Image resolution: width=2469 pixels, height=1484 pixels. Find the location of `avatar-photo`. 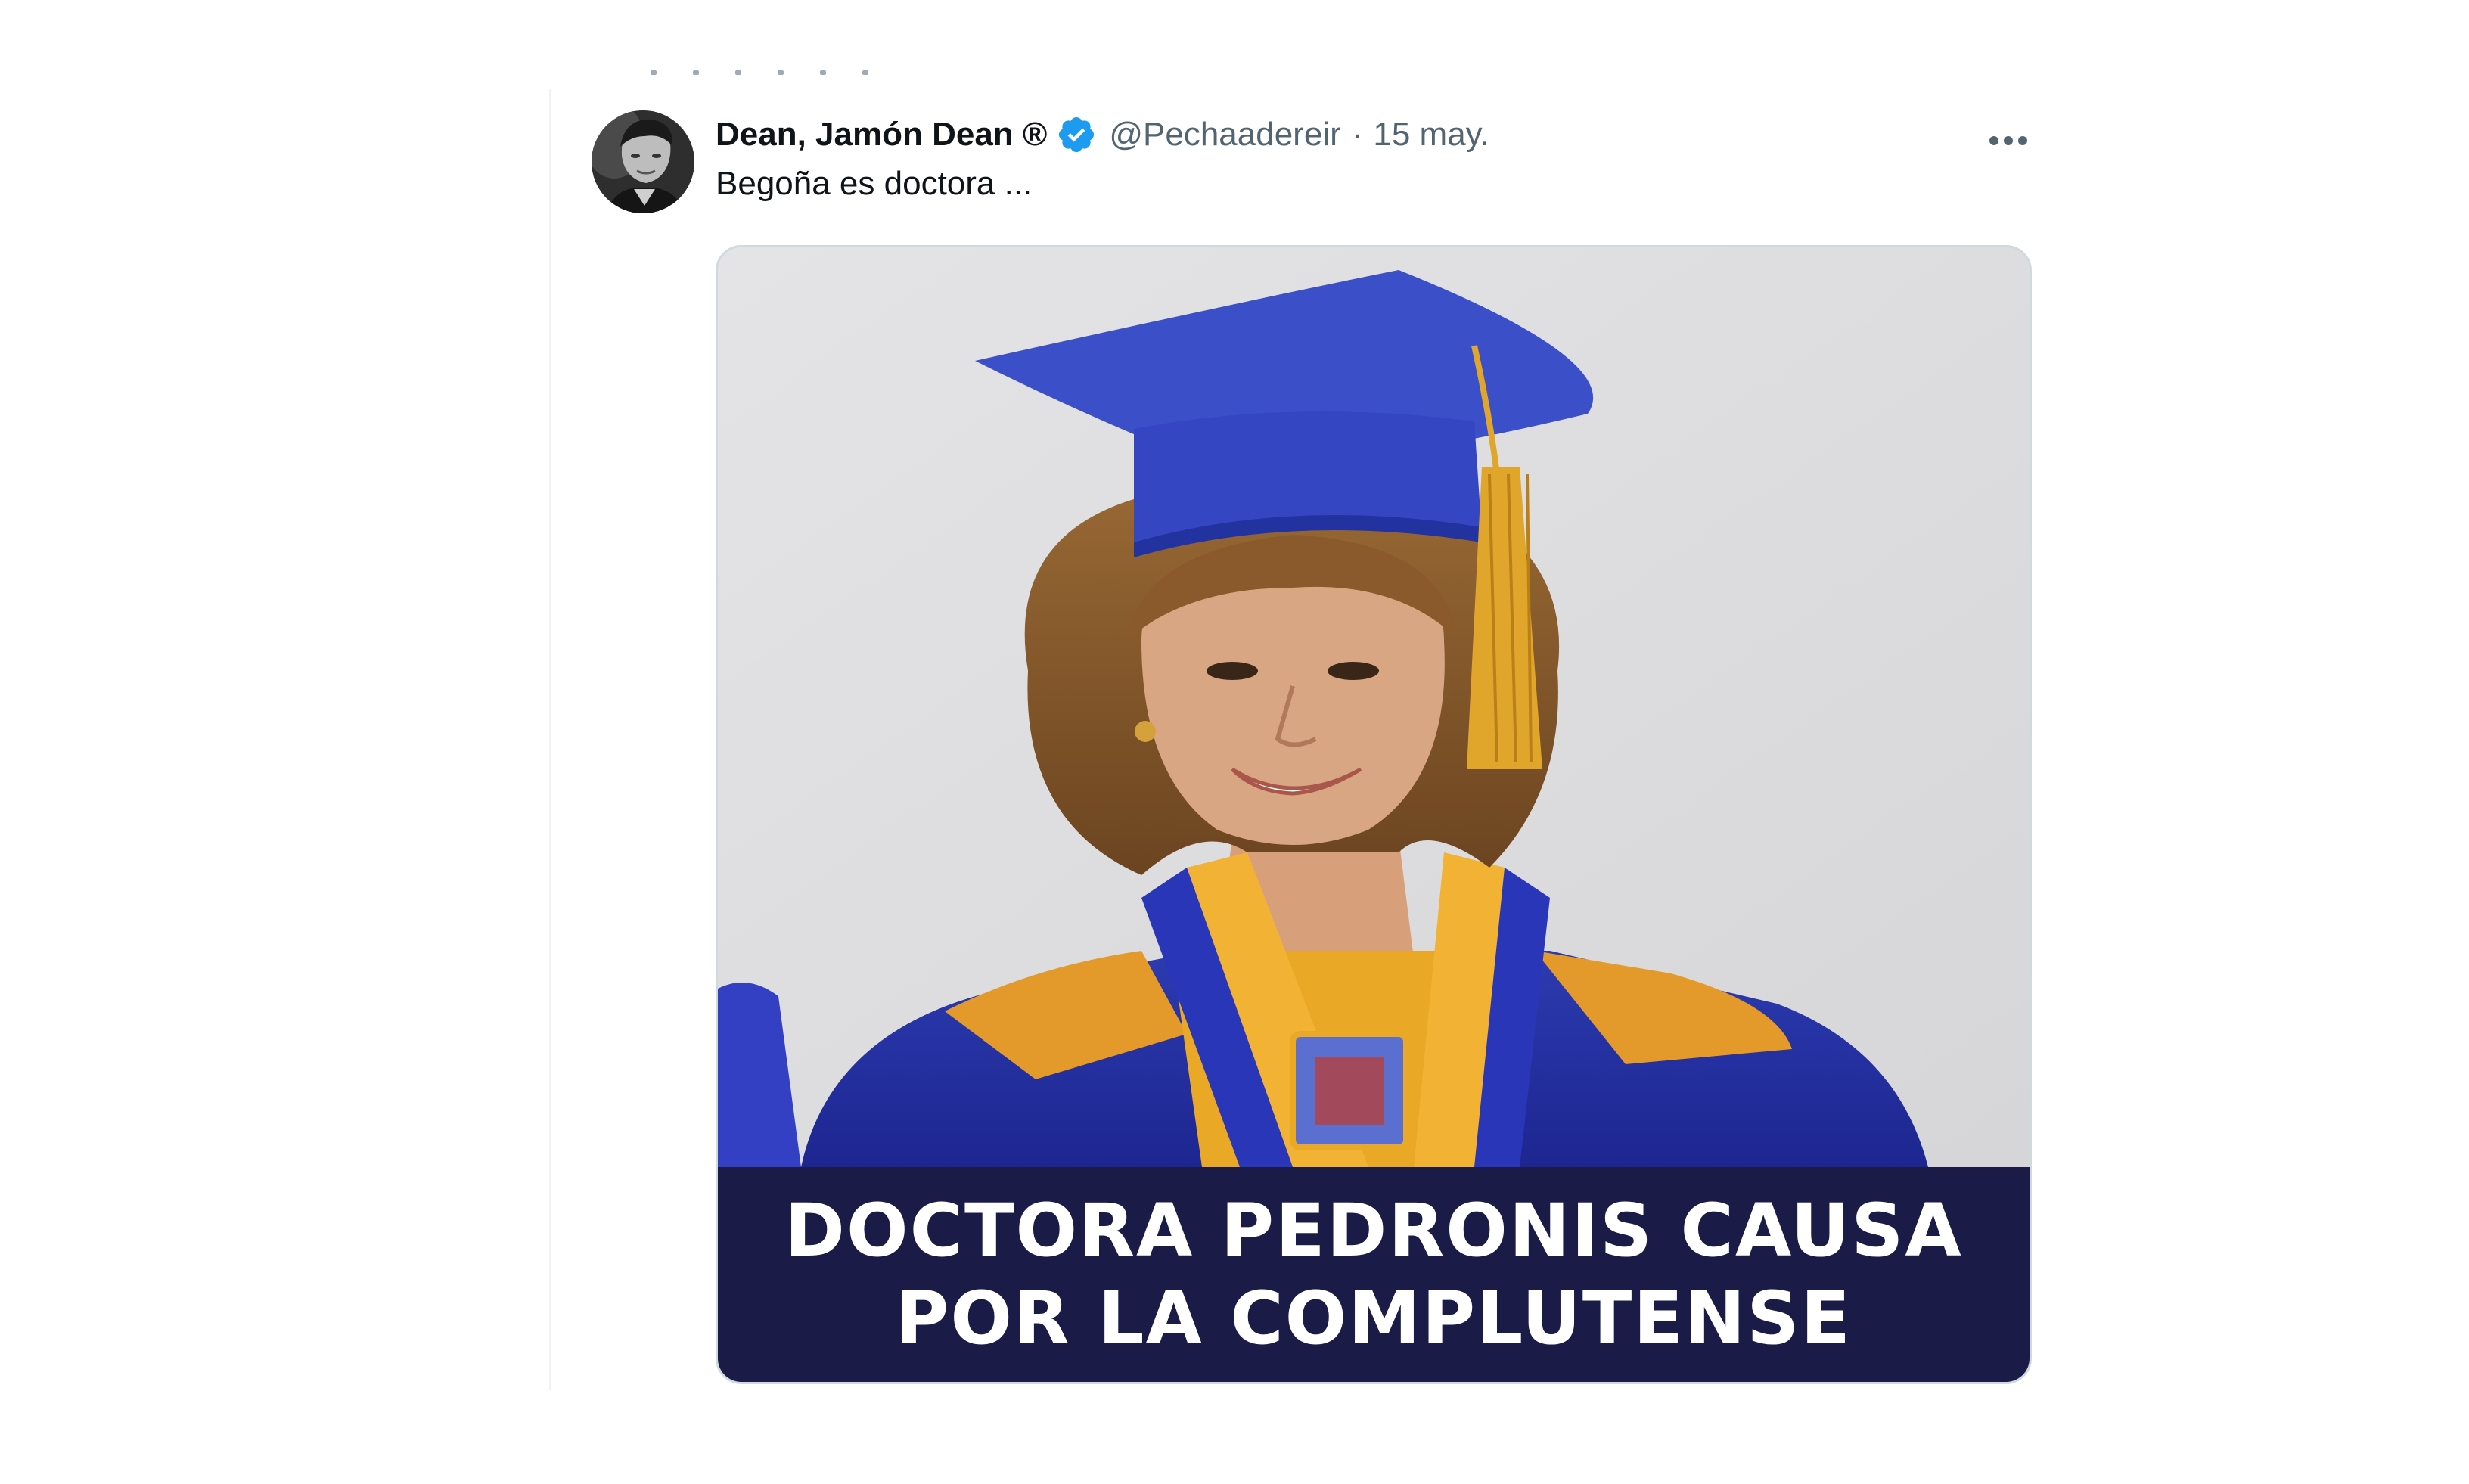

avatar-photo is located at coordinates (643, 161).